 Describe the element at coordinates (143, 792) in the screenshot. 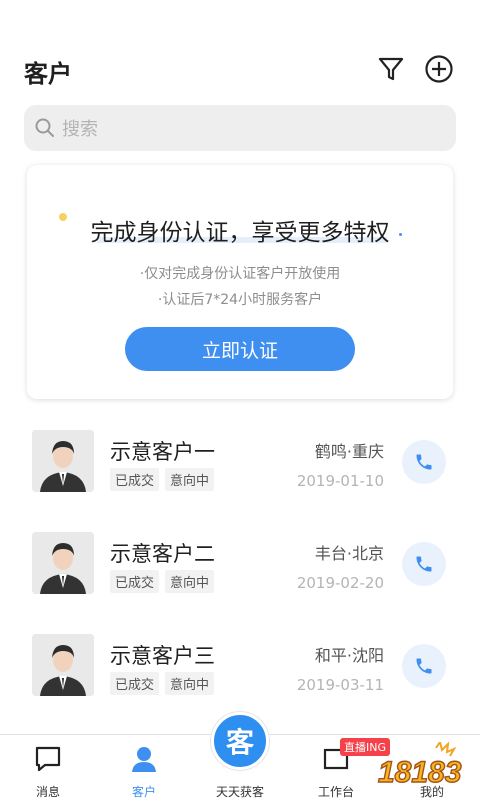

I see `nav-label: 客户` at that location.